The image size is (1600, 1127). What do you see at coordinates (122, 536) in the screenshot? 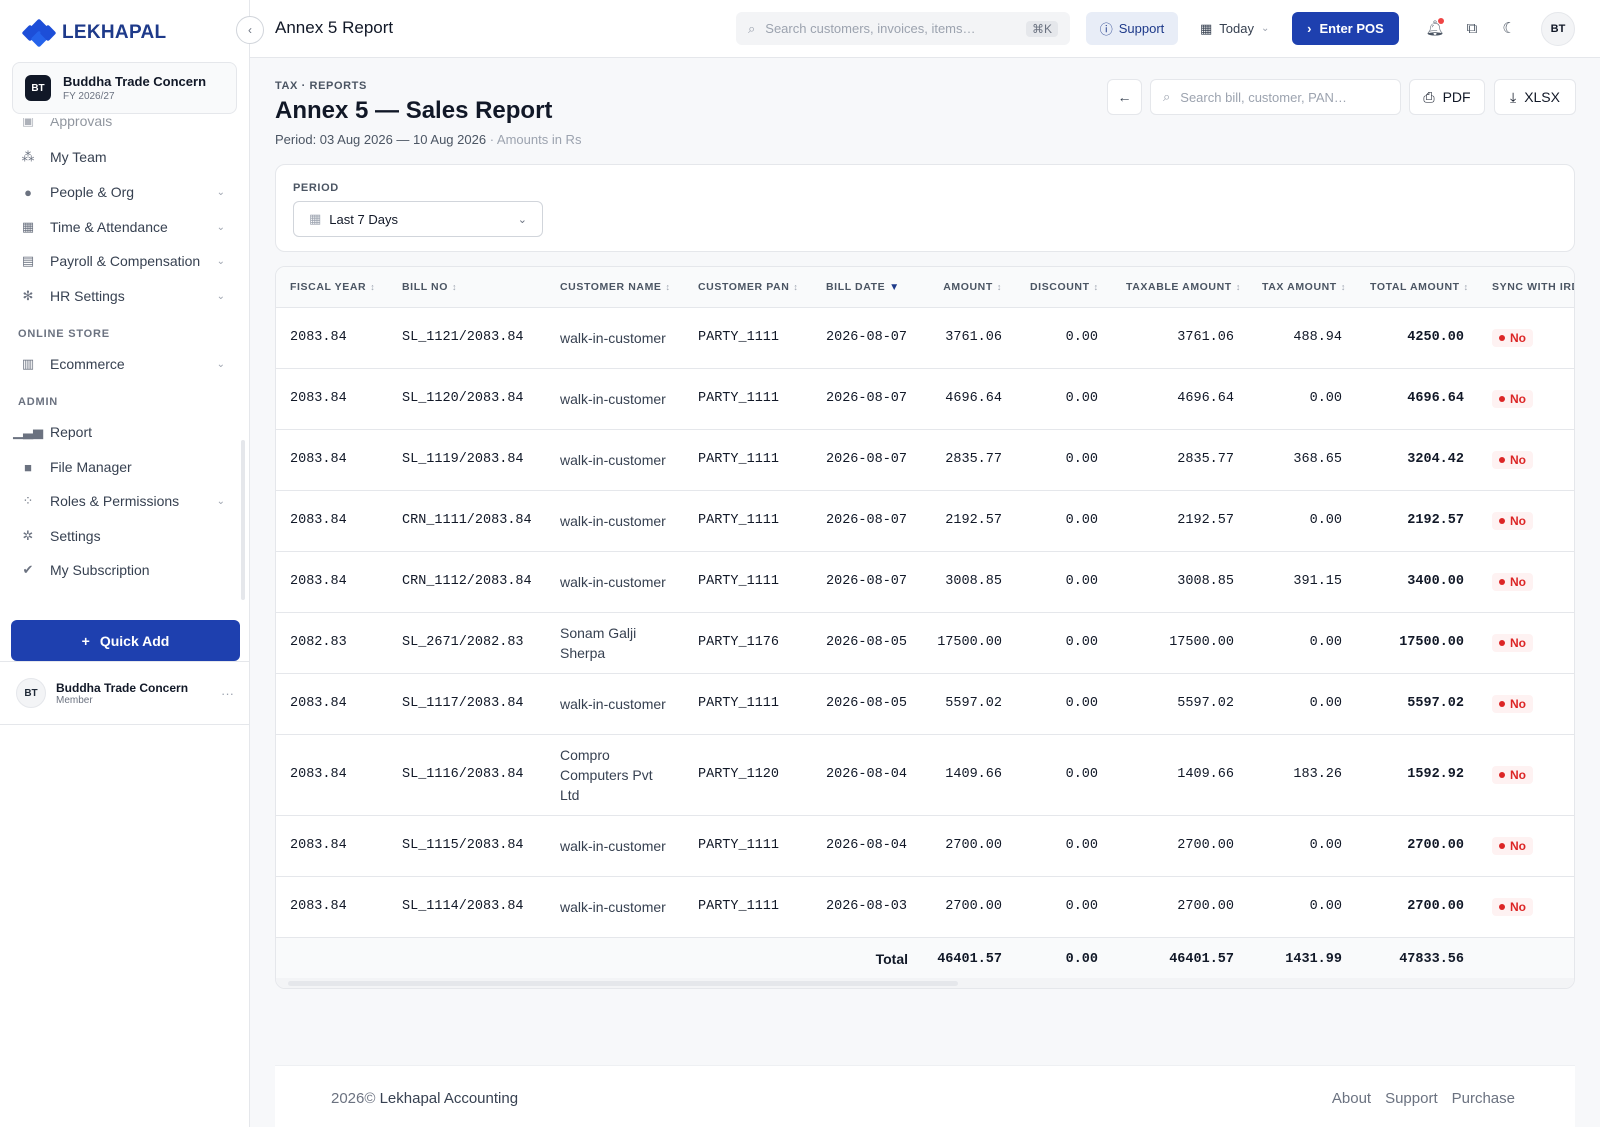
I see `sidebar-item-settings: ✲ Settings` at bounding box center [122, 536].